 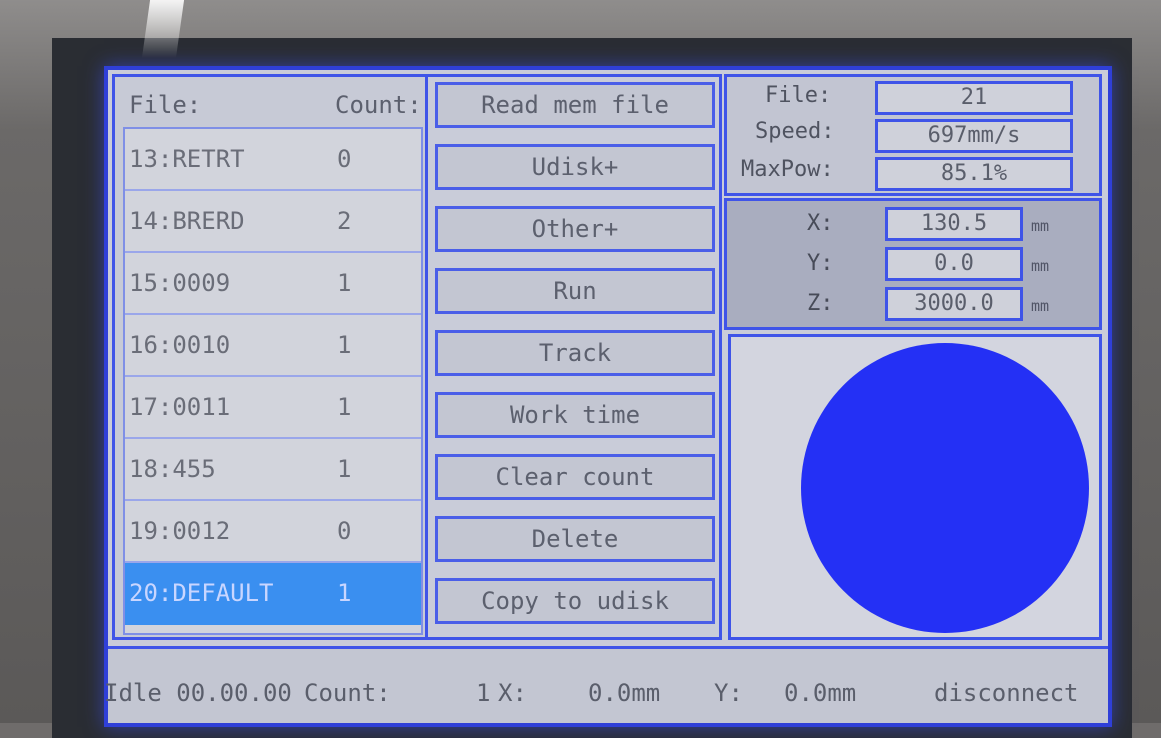 I want to click on file-row: 19:0012 0, so click(x=273, y=532).